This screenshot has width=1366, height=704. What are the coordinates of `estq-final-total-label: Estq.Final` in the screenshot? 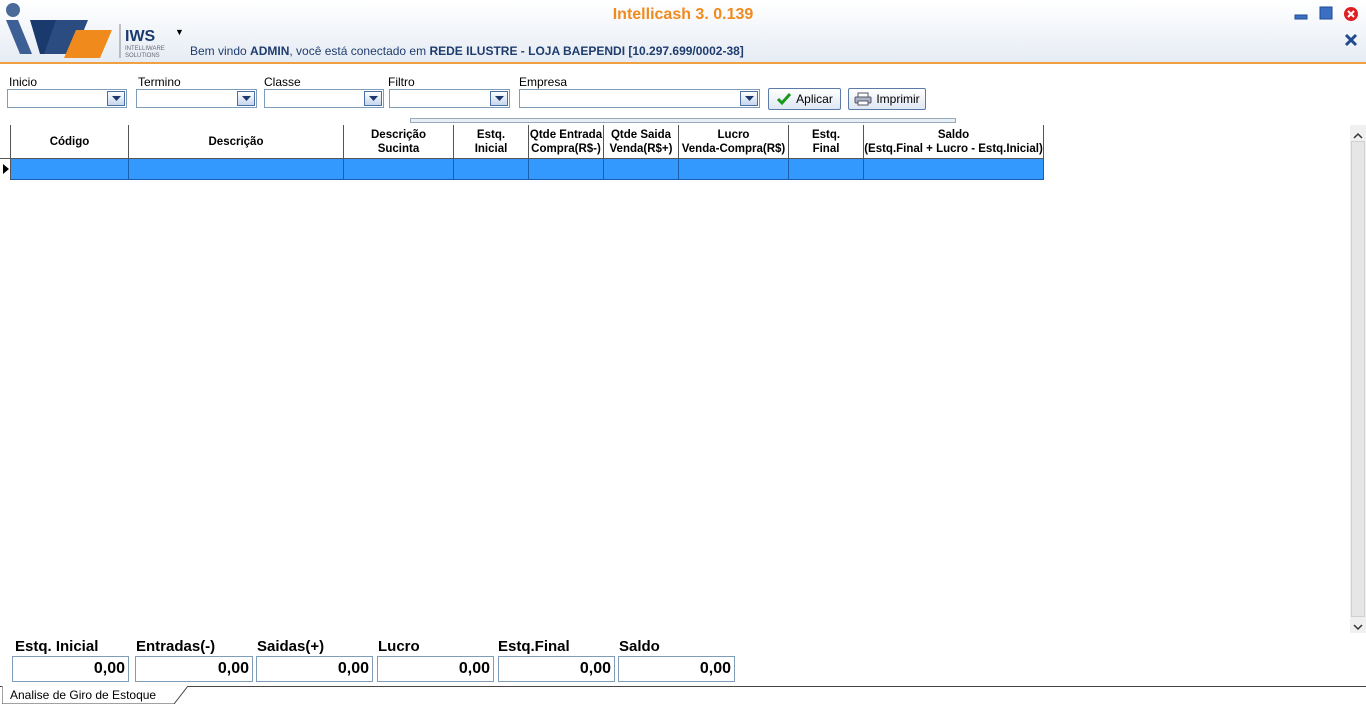 It's located at (534, 646).